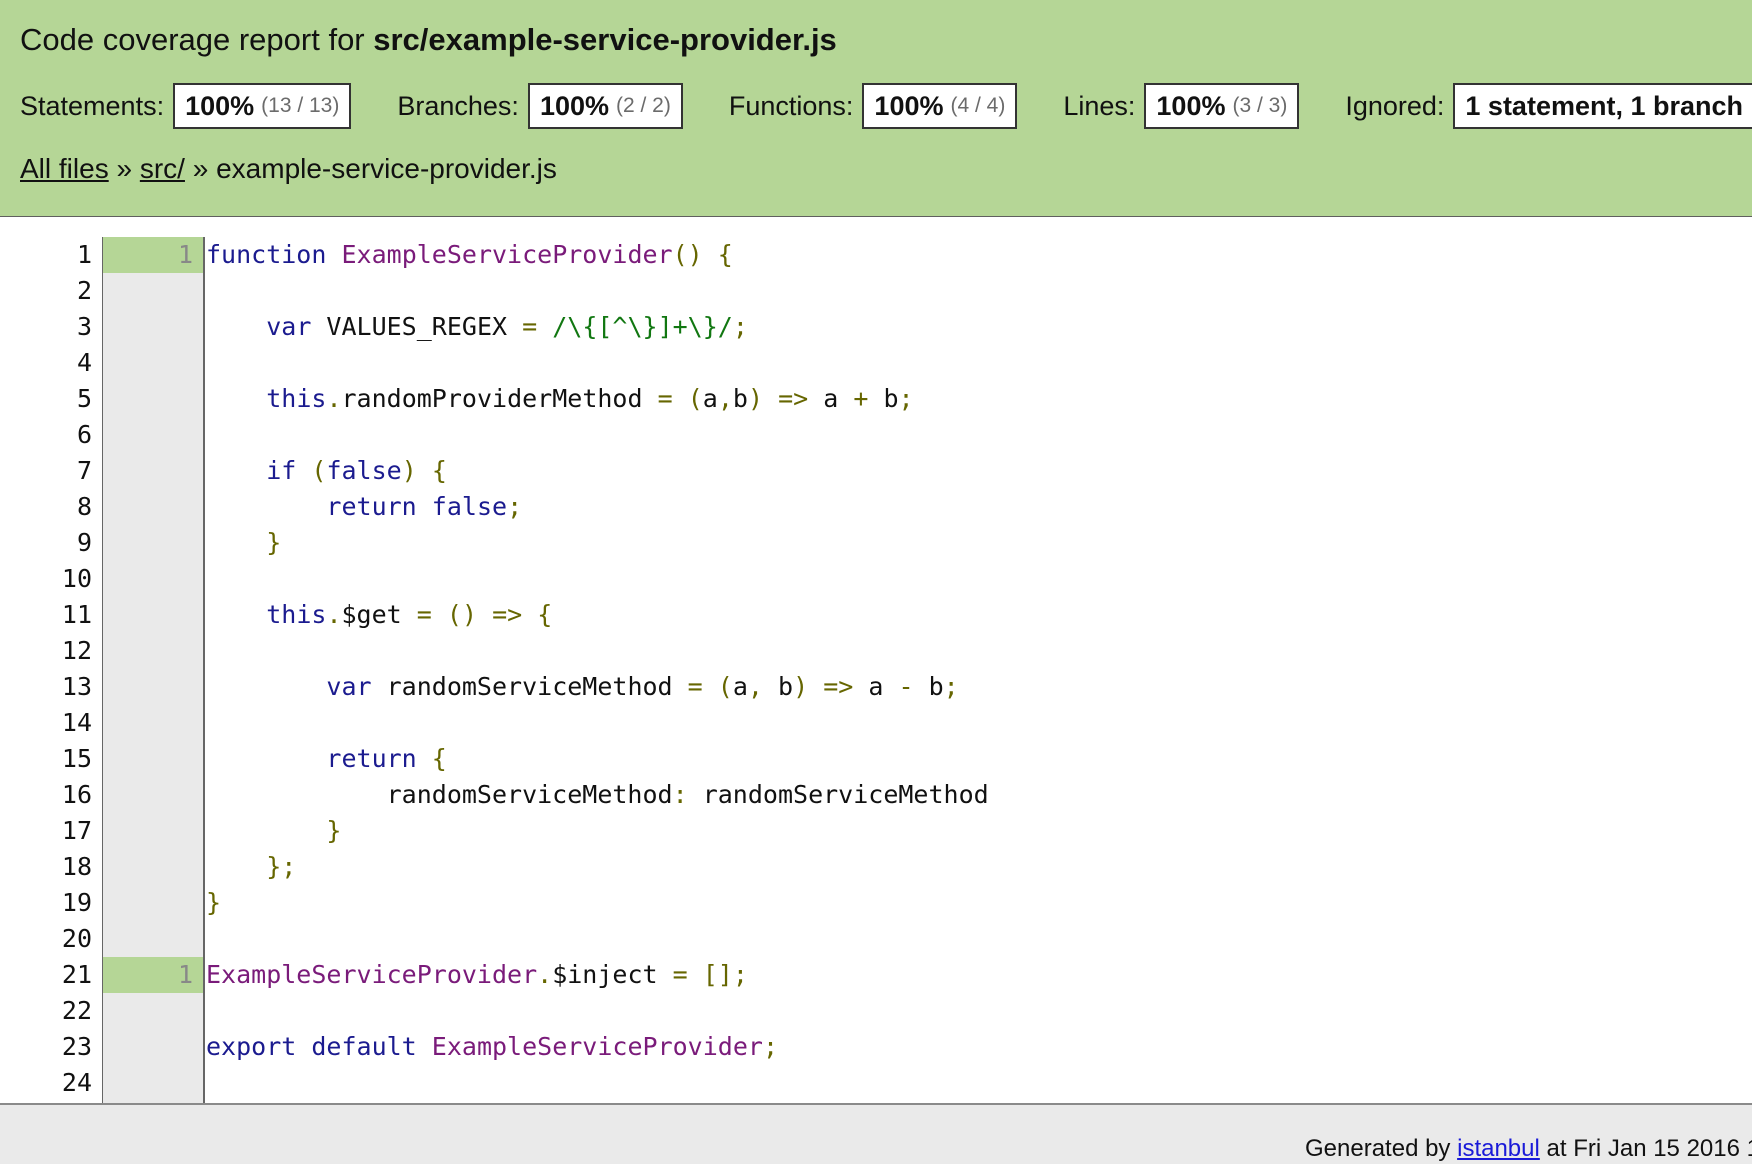 This screenshot has height=1164, width=1752. I want to click on code-token: VALUES_REGEX, so click(417, 326).